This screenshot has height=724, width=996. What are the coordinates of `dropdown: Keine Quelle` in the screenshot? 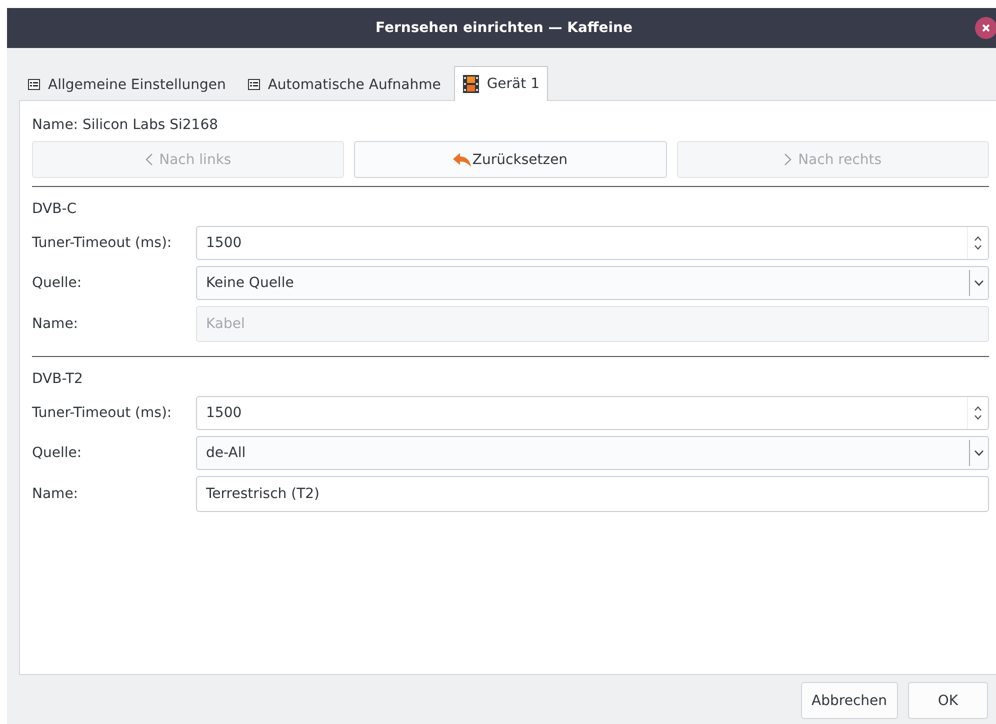 It's located at (592, 283).